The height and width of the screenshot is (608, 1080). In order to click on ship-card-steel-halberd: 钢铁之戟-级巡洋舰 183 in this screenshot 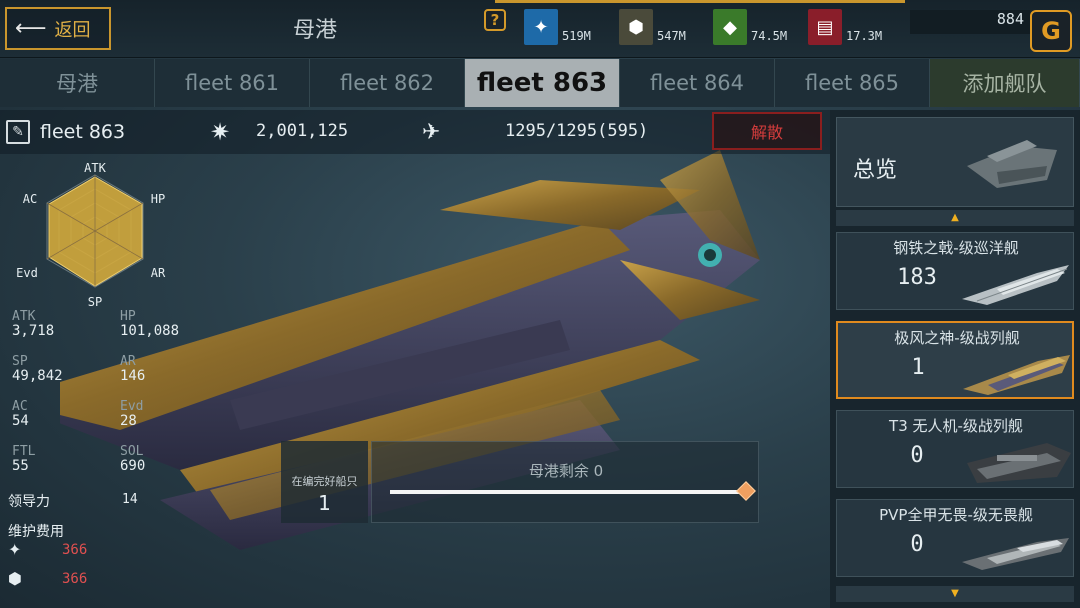, I will do `click(955, 271)`.